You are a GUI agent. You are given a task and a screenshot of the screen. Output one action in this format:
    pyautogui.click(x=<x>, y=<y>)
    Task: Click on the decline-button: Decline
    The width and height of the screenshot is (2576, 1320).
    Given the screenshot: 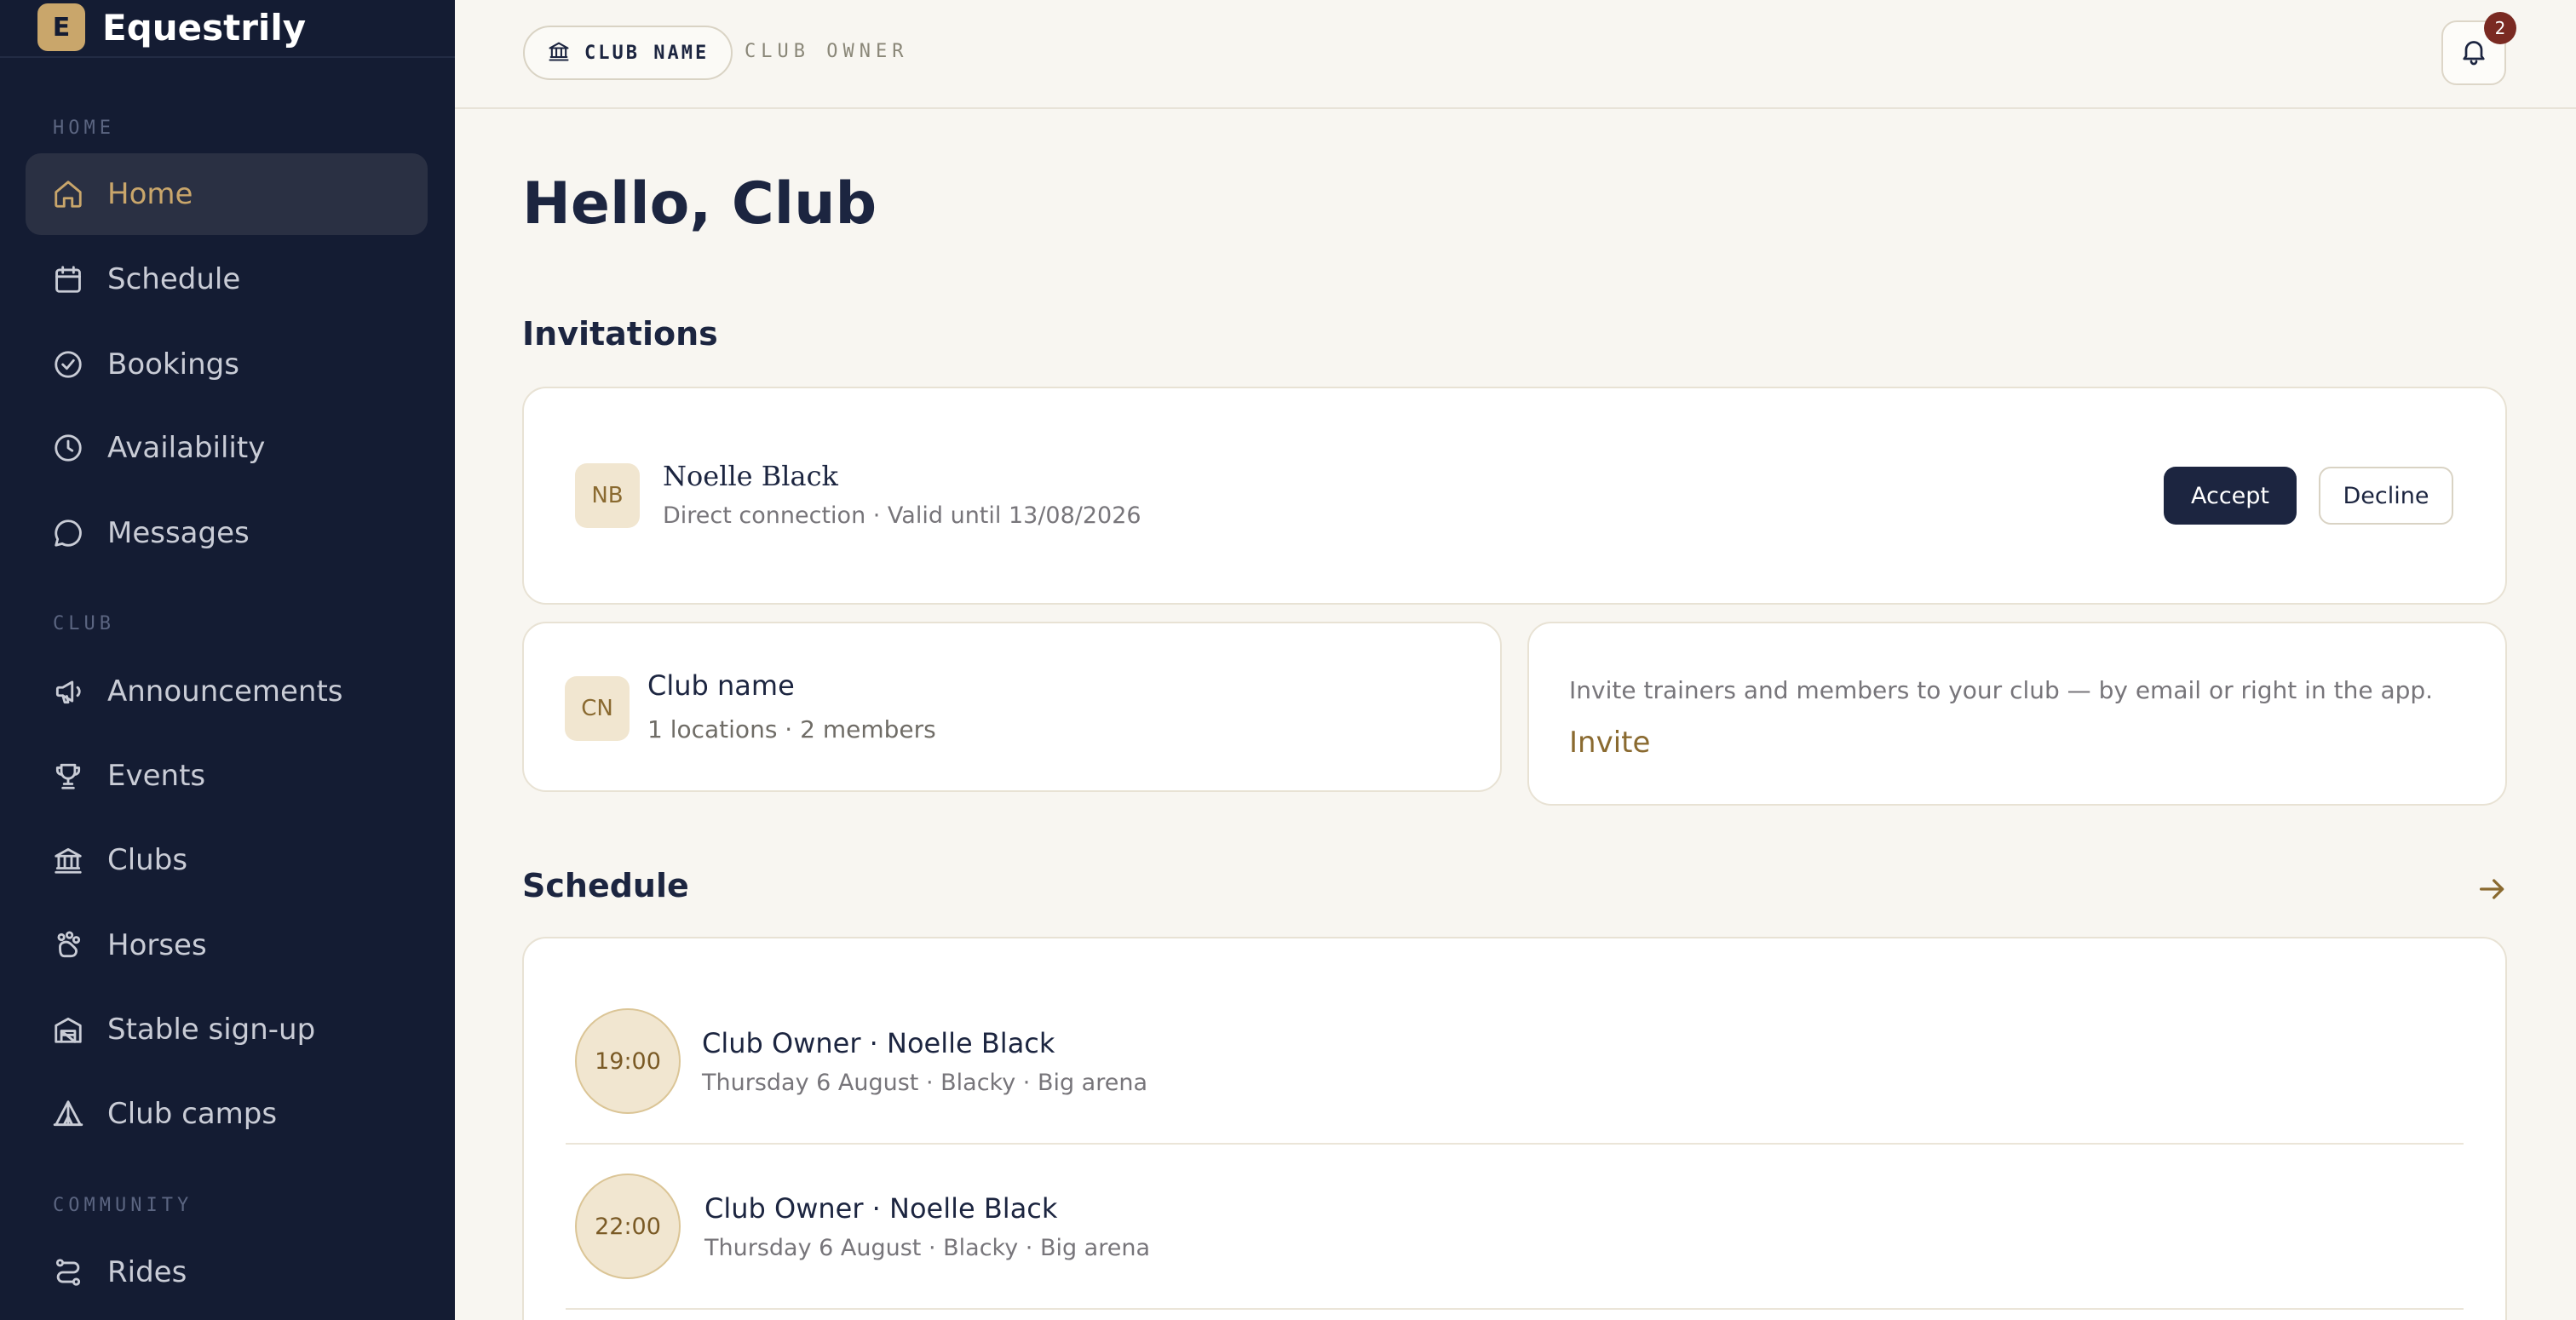 What is the action you would take?
    pyautogui.click(x=2386, y=496)
    